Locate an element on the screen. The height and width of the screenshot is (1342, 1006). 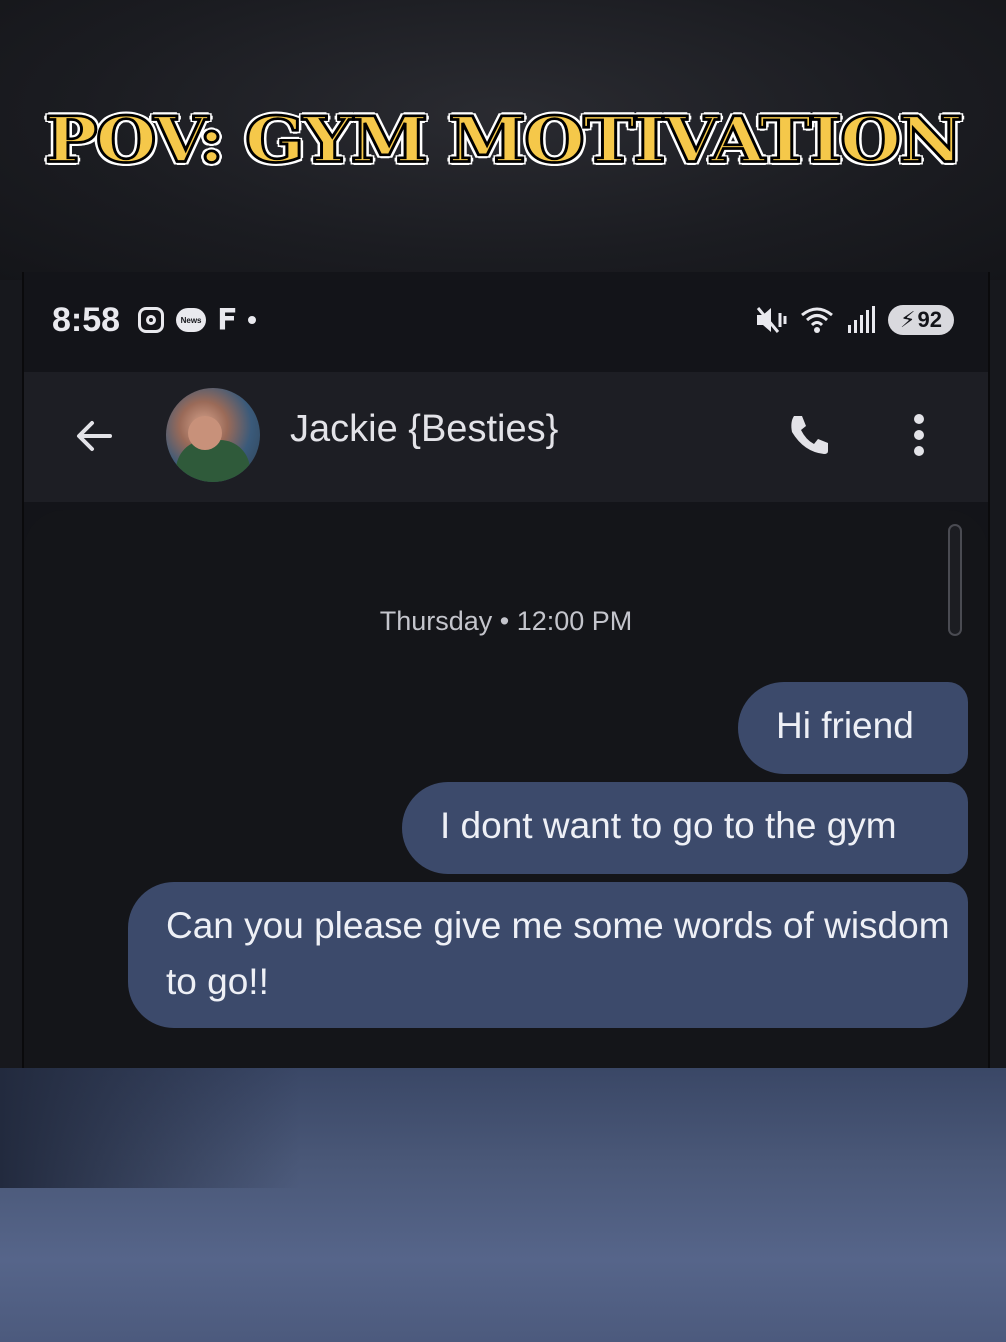
notification-icons: News 𝐅 is located at coordinates (197, 320).